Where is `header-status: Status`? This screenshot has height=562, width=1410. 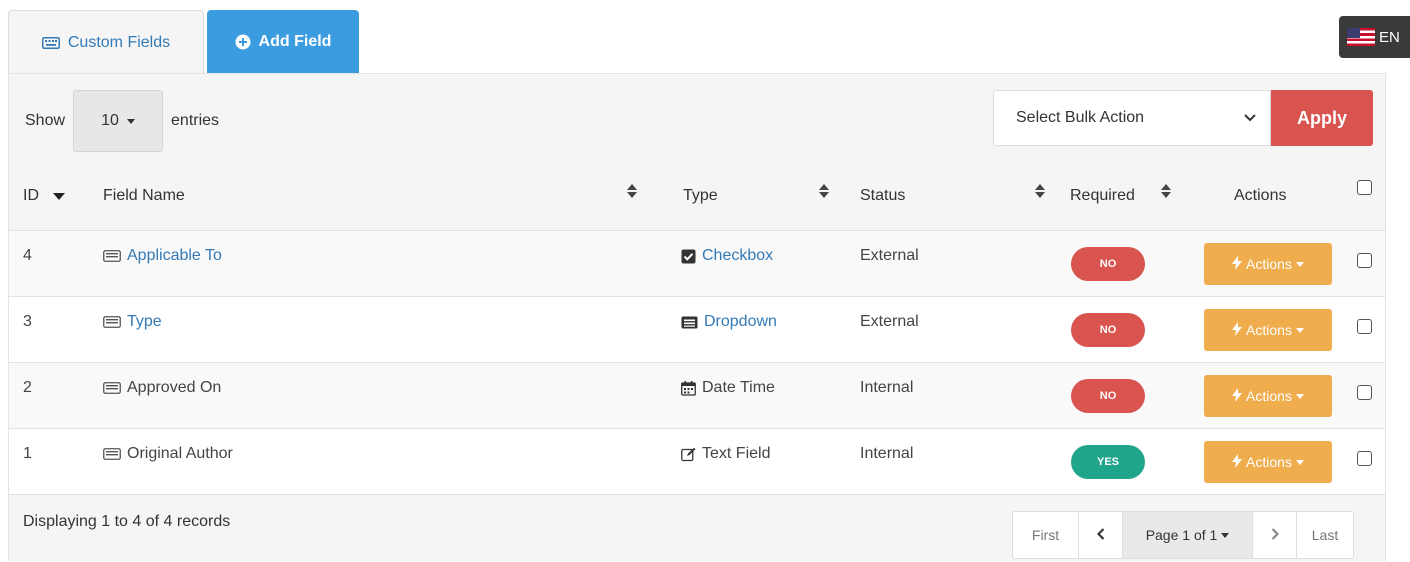
header-status: Status is located at coordinates (882, 196).